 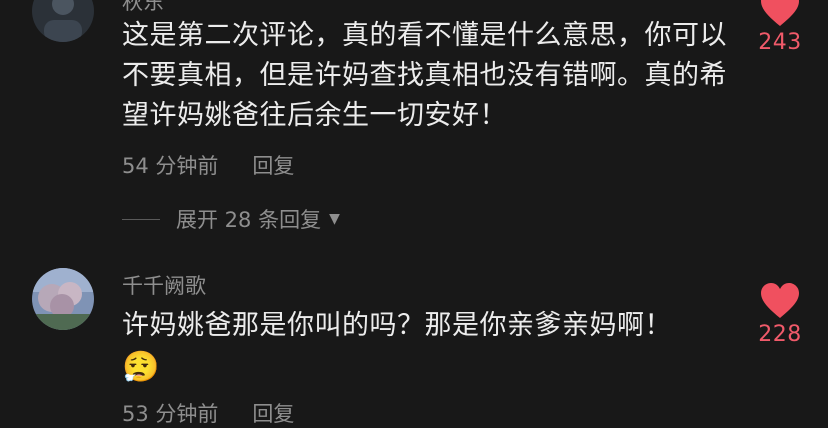 What do you see at coordinates (170, 414) in the screenshot?
I see `comment-timestamp: 53 分钟前` at bounding box center [170, 414].